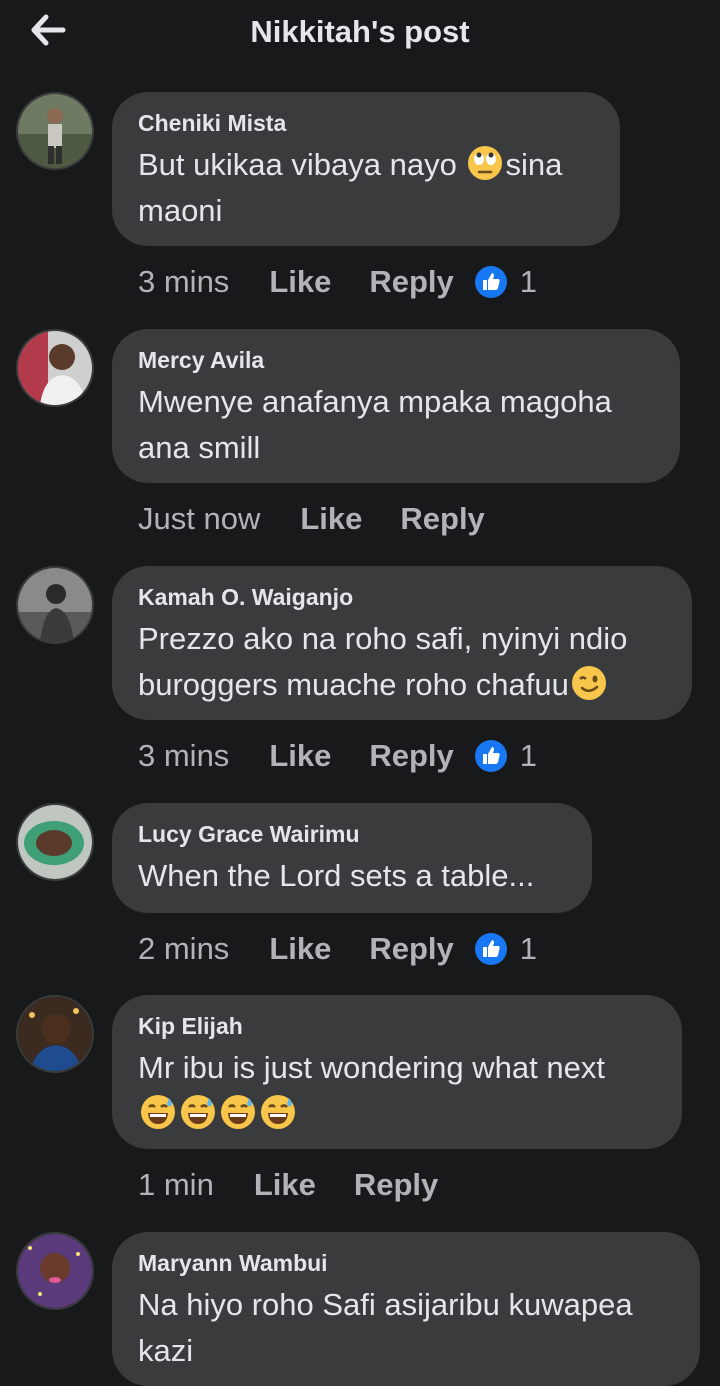  I want to click on comment-author: Kamah O. Waiganjo, so click(402, 597).